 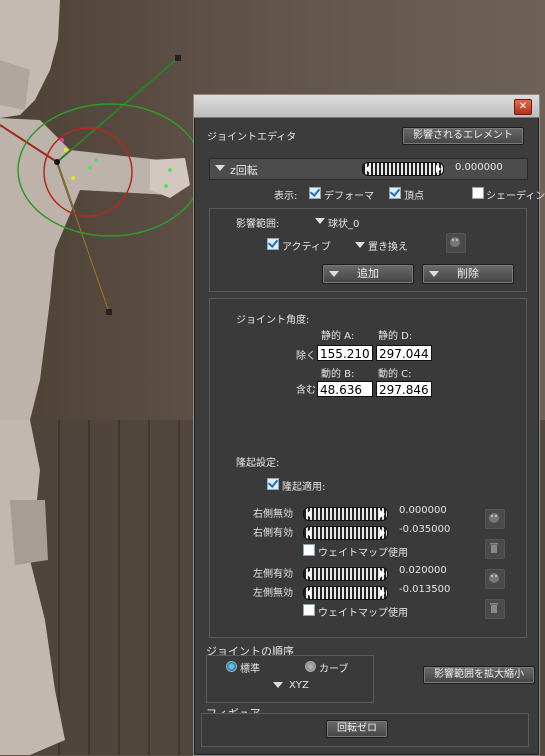 What do you see at coordinates (290, 679) in the screenshot?
I see `joint-order-group: 標準 カーブ XYZ` at bounding box center [290, 679].